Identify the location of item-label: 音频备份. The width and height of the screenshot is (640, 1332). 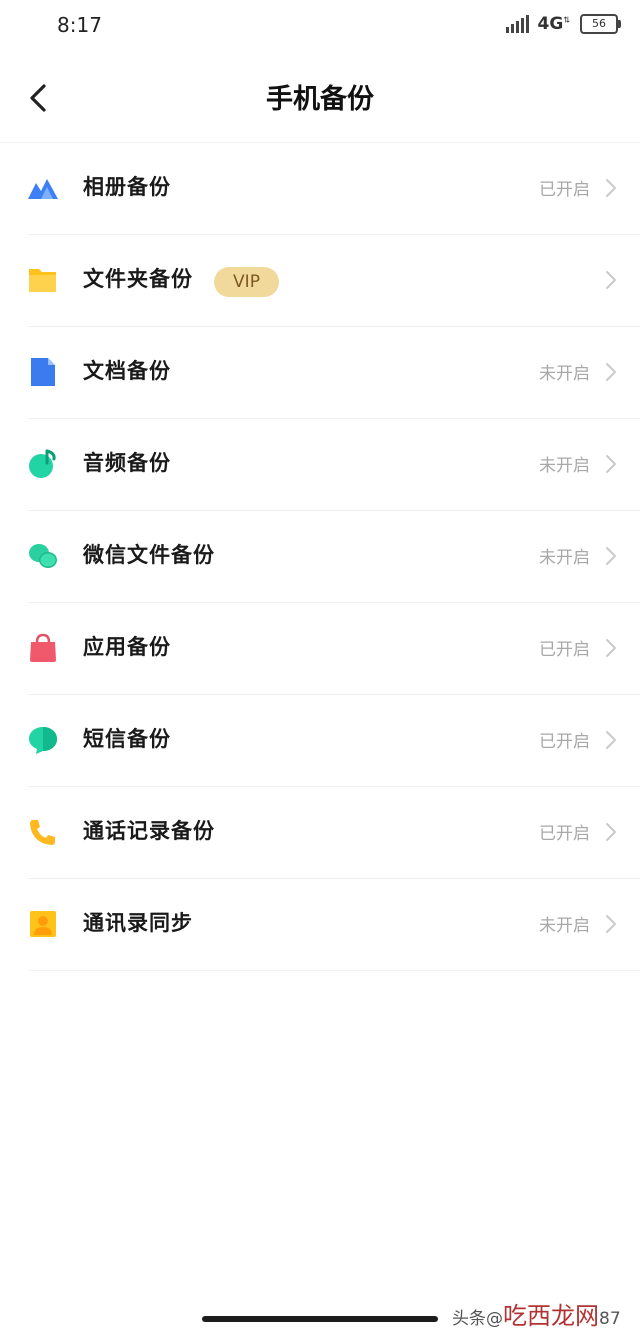
(127, 463).